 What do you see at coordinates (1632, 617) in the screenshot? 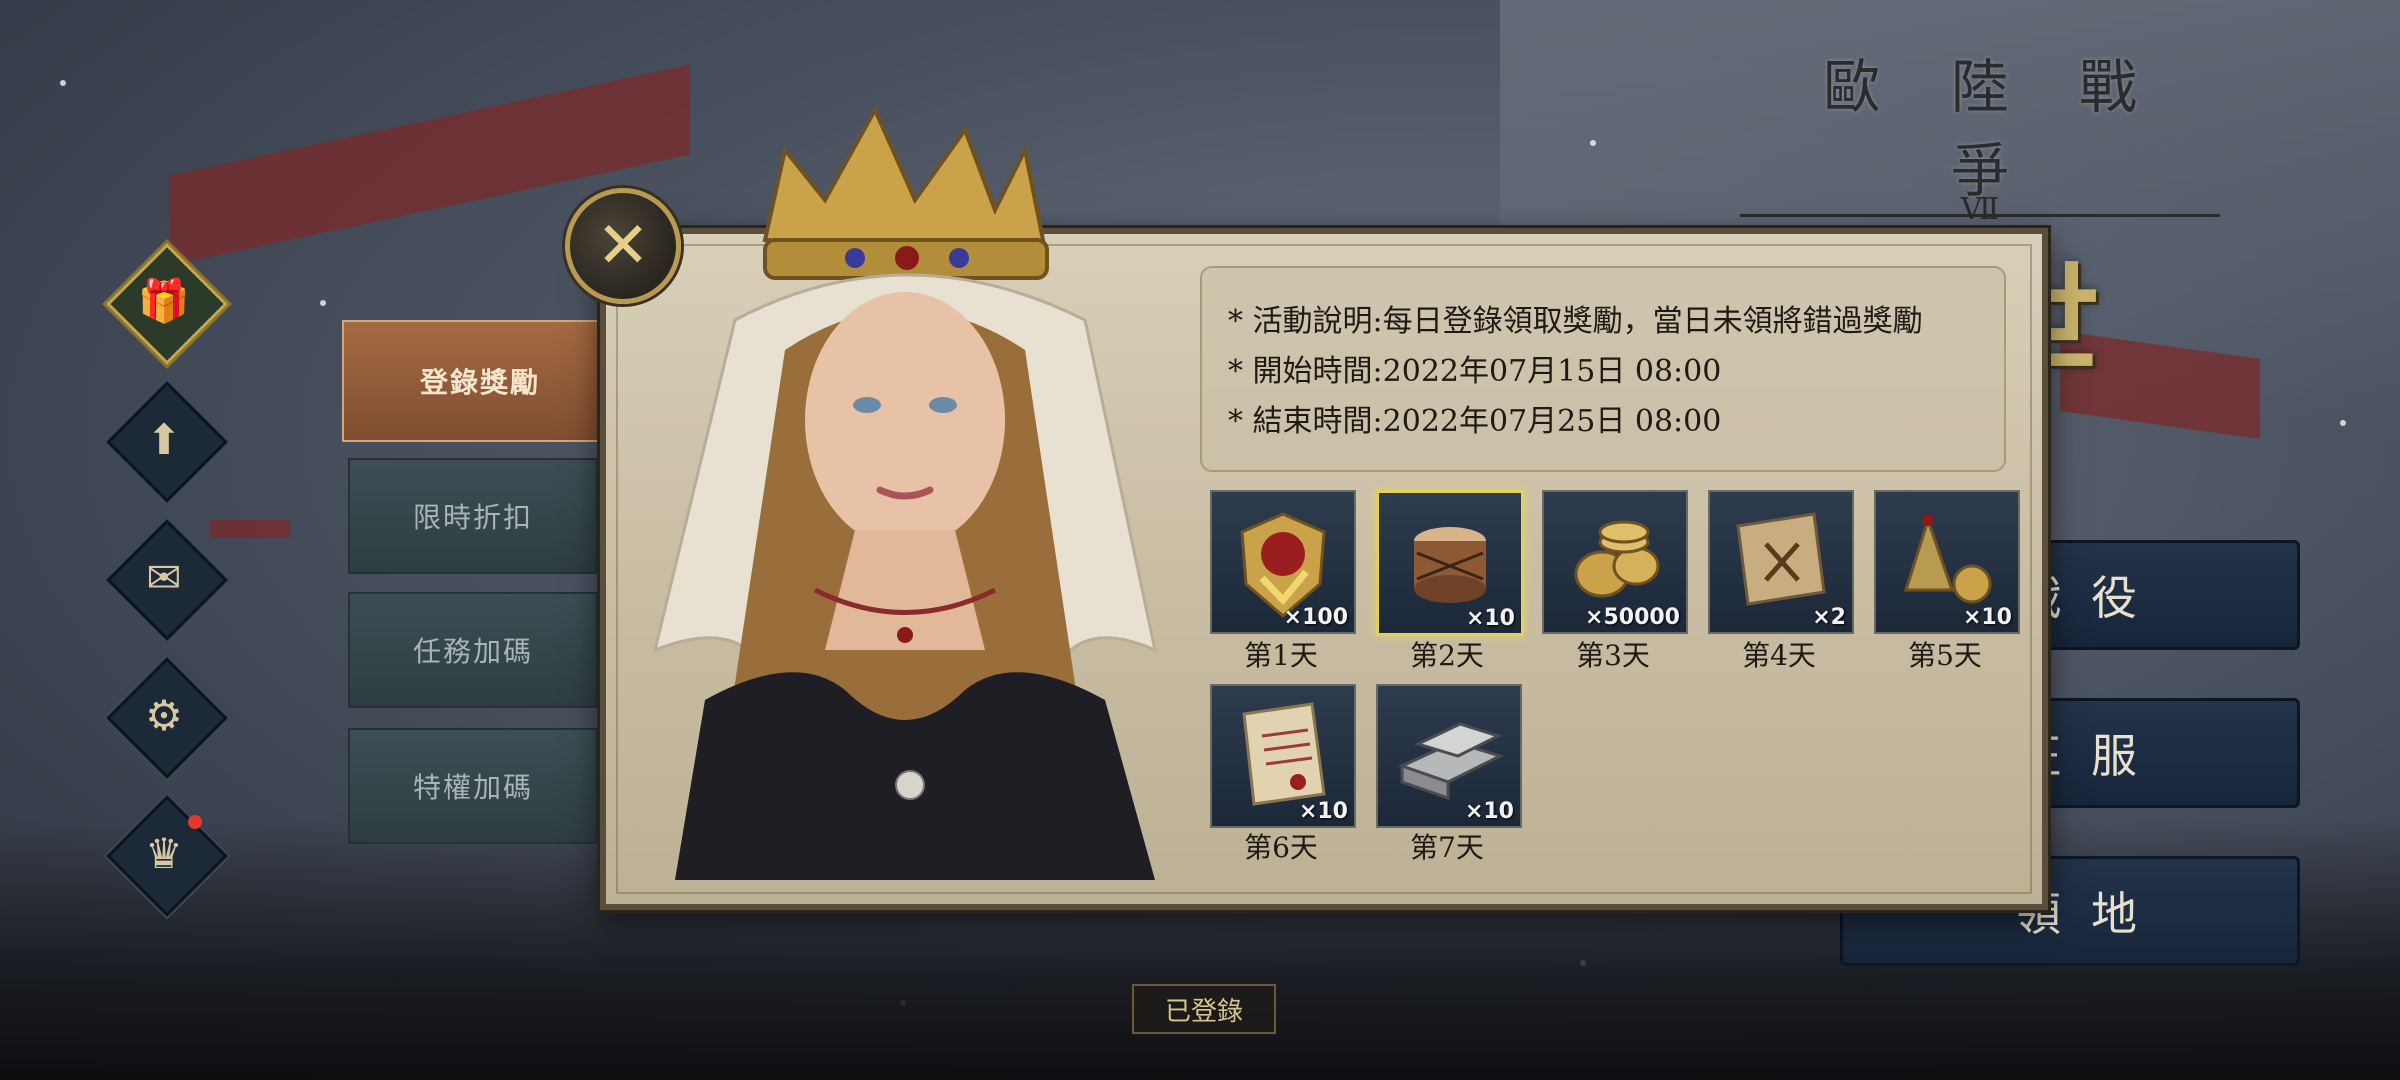
I see `reward-count: ×50000` at bounding box center [1632, 617].